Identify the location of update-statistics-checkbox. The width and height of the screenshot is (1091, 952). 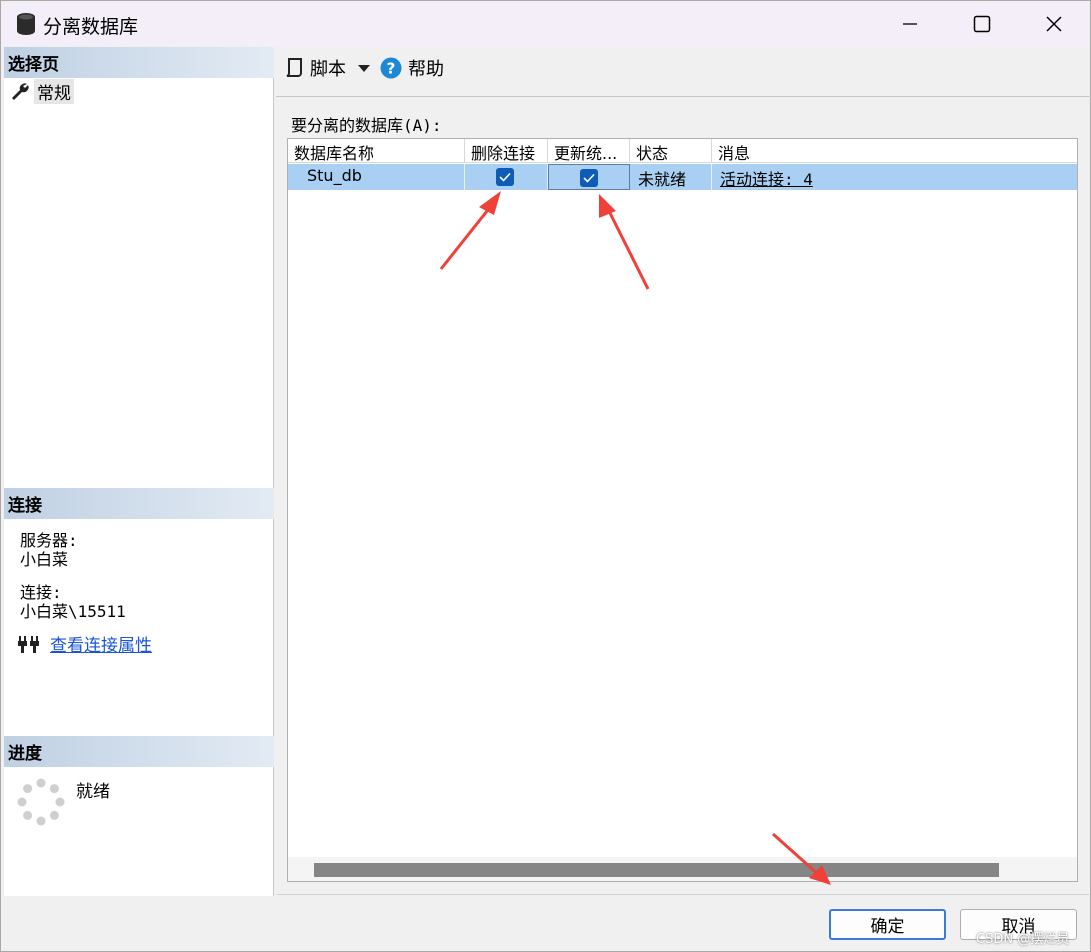
(589, 178).